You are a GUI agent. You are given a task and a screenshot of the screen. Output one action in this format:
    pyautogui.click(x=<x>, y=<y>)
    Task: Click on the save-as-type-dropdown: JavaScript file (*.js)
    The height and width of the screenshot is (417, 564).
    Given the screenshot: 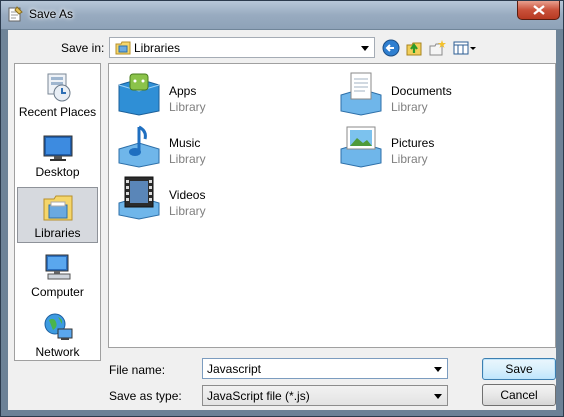 What is the action you would take?
    pyautogui.click(x=325, y=395)
    